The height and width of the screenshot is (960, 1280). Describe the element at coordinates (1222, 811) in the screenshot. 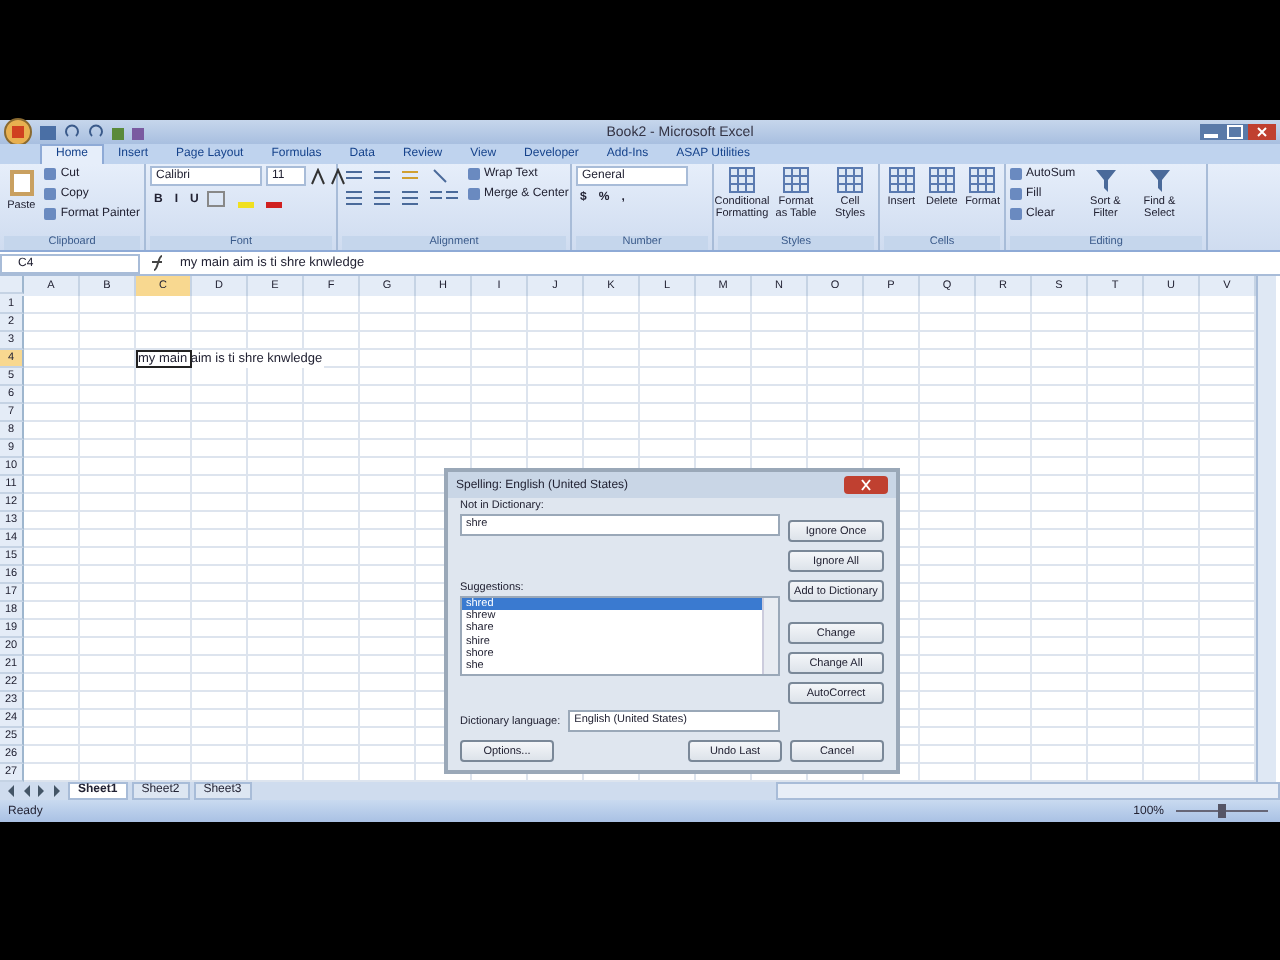

I see `zoom-slider-icon` at that location.